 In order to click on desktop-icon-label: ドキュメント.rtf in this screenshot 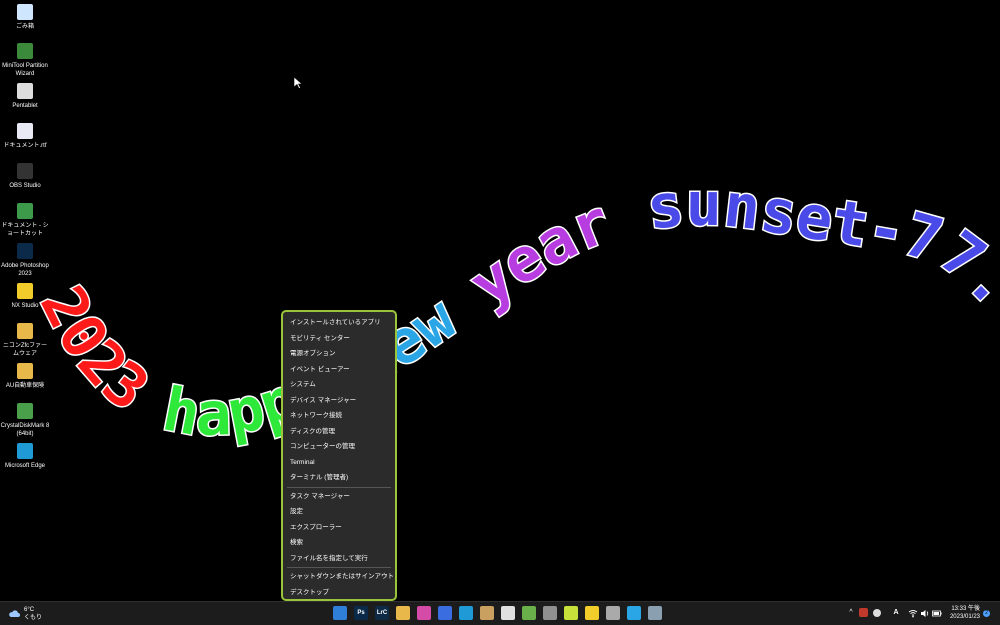, I will do `click(25, 146)`.